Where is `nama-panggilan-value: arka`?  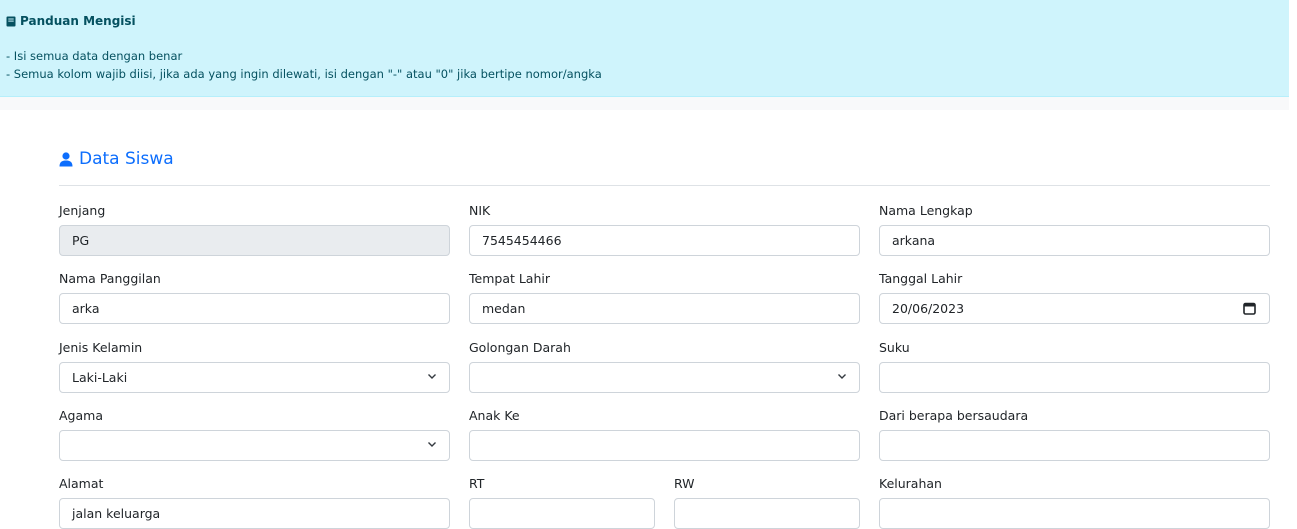 nama-panggilan-value: arka is located at coordinates (86, 308).